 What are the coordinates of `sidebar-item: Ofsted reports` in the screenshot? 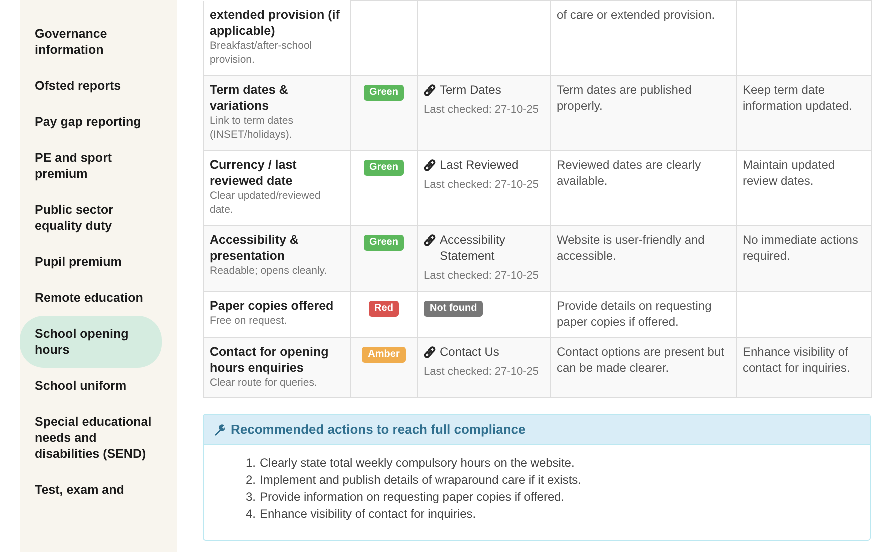 It's located at (91, 86).